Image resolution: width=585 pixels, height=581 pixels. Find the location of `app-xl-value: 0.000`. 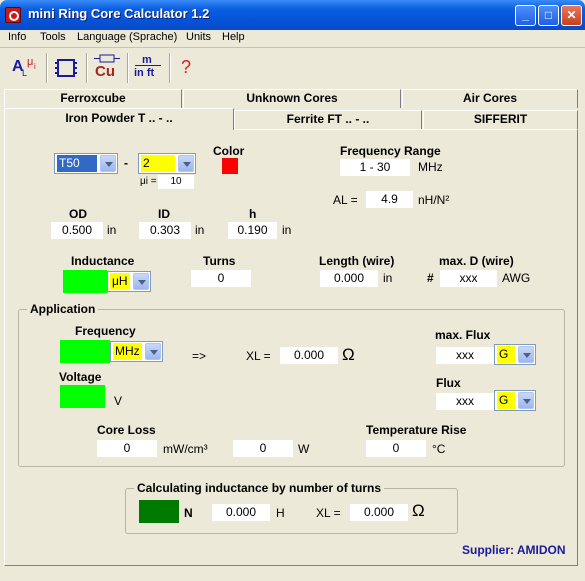

app-xl-value: 0.000 is located at coordinates (309, 355).